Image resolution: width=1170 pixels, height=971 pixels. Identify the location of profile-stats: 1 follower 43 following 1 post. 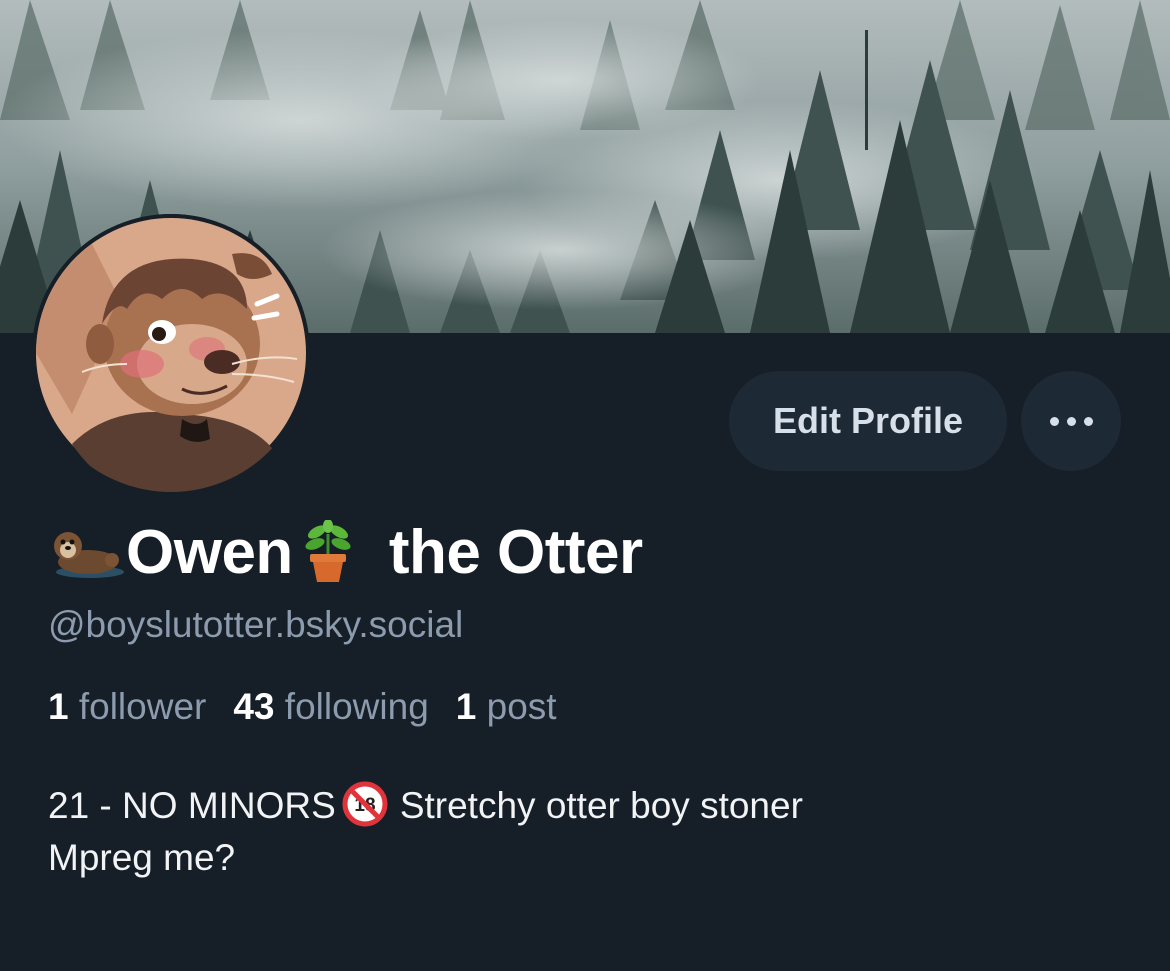
(316, 707).